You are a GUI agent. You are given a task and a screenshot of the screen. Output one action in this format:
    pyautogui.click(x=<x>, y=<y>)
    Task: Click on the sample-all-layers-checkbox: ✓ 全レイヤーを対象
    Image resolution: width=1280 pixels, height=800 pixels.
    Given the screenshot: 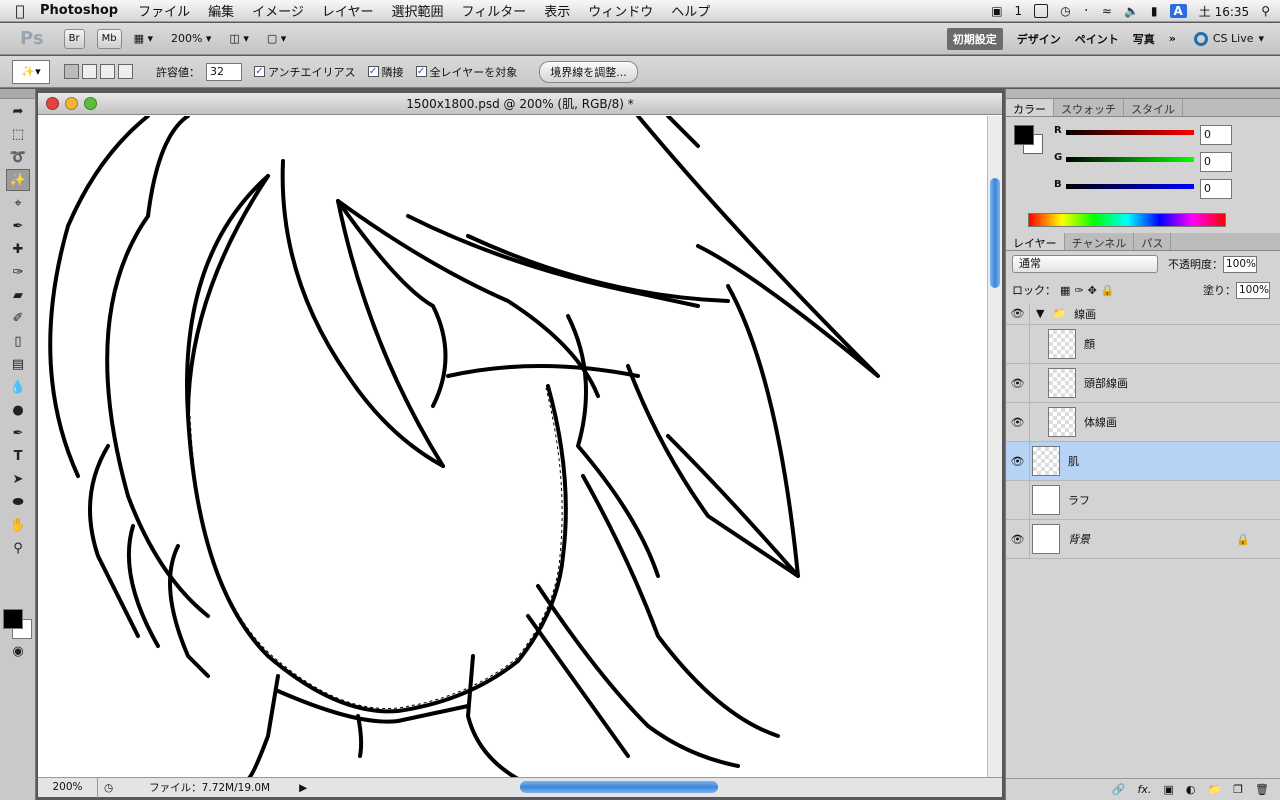 What is the action you would take?
    pyautogui.click(x=466, y=72)
    